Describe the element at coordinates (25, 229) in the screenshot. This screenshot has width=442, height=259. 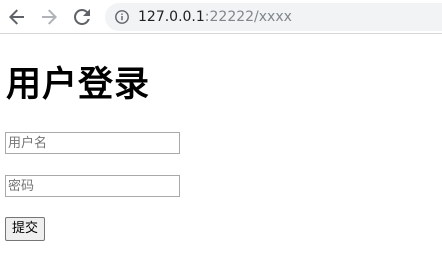
I see `submit-button: 提交` at that location.